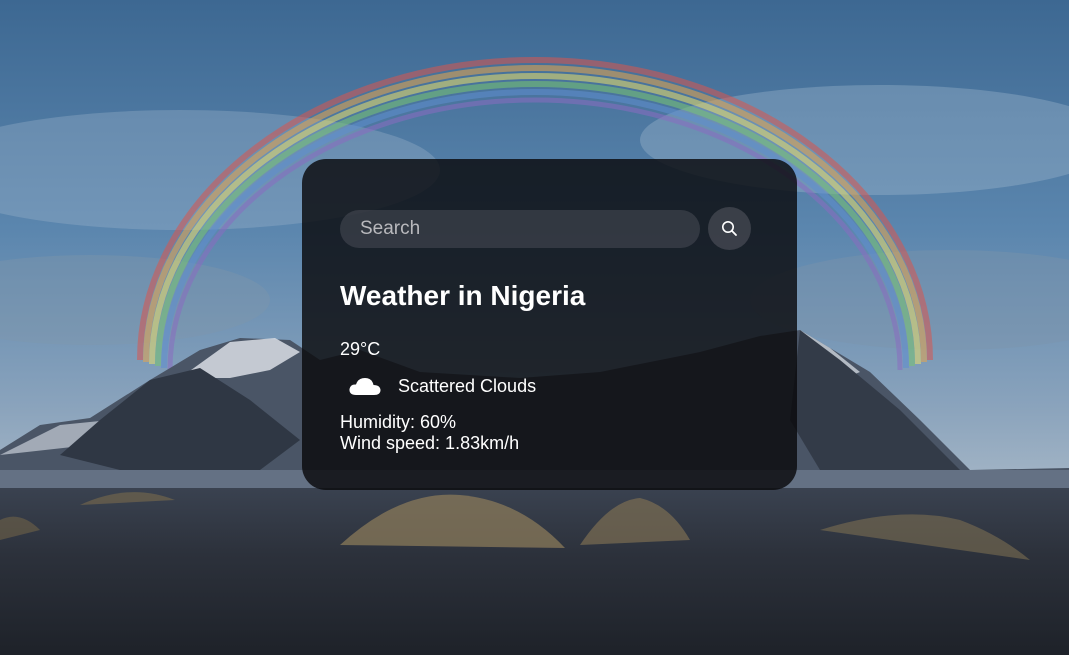 This screenshot has width=1069, height=655. I want to click on search-icon, so click(729, 228).